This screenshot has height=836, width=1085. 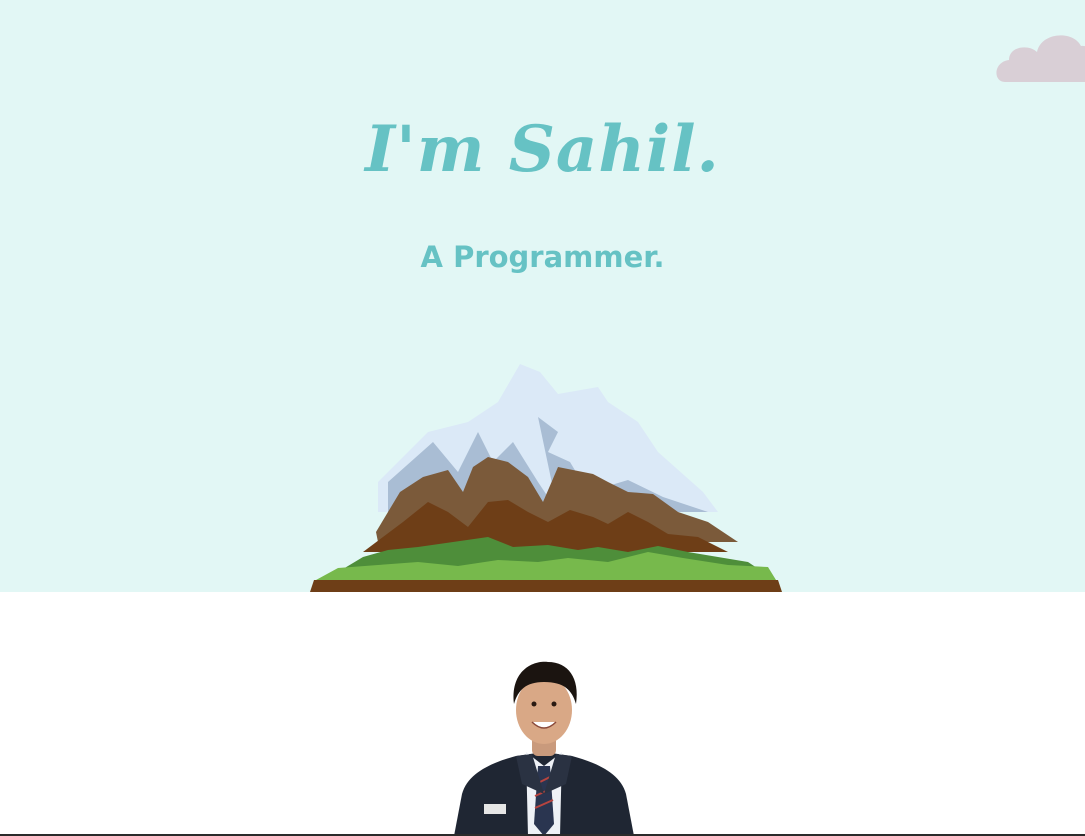 I want to click on mountain-illustration, so click(x=546, y=478).